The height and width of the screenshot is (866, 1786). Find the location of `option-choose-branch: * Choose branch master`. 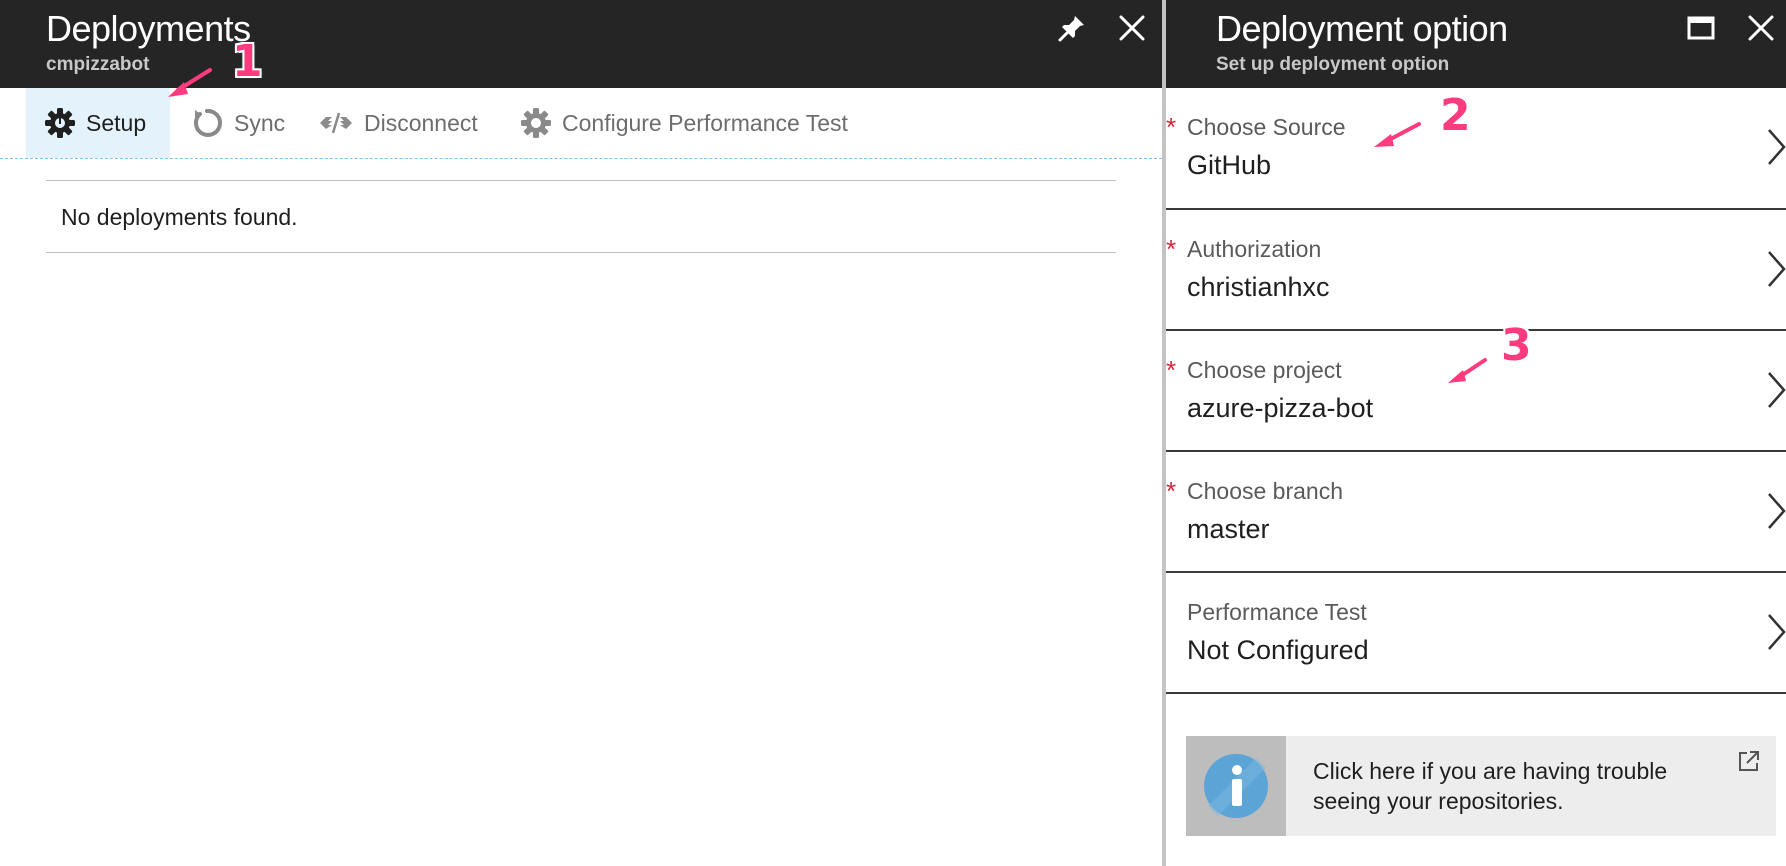

option-choose-branch: * Choose branch master is located at coordinates (1476, 512).